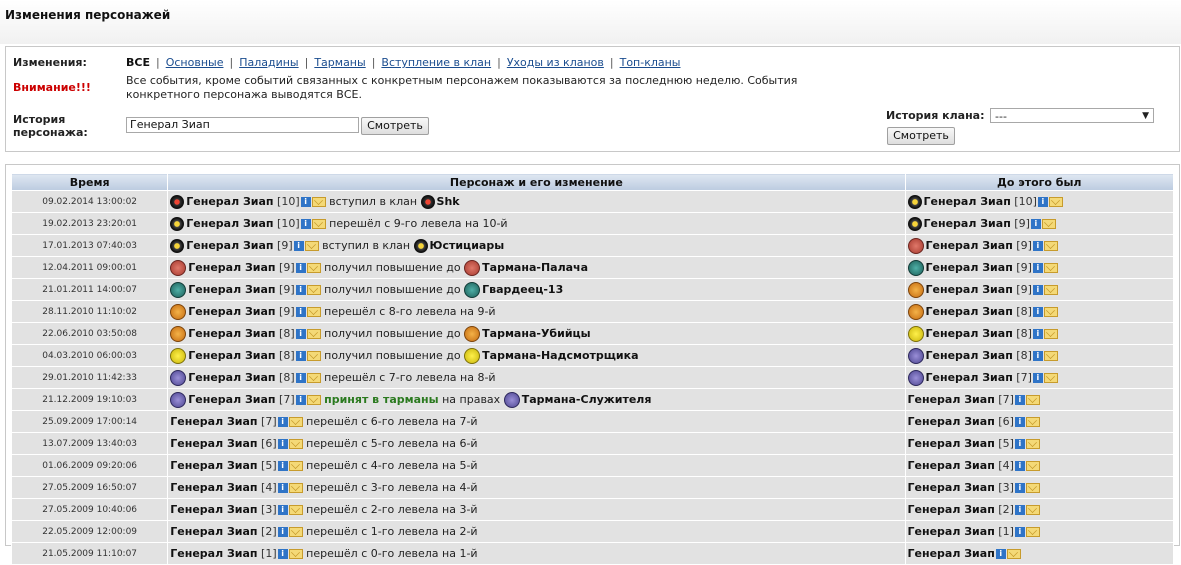  Describe the element at coordinates (195, 62) in the screenshot. I see `filter-link-basic: Основные` at that location.